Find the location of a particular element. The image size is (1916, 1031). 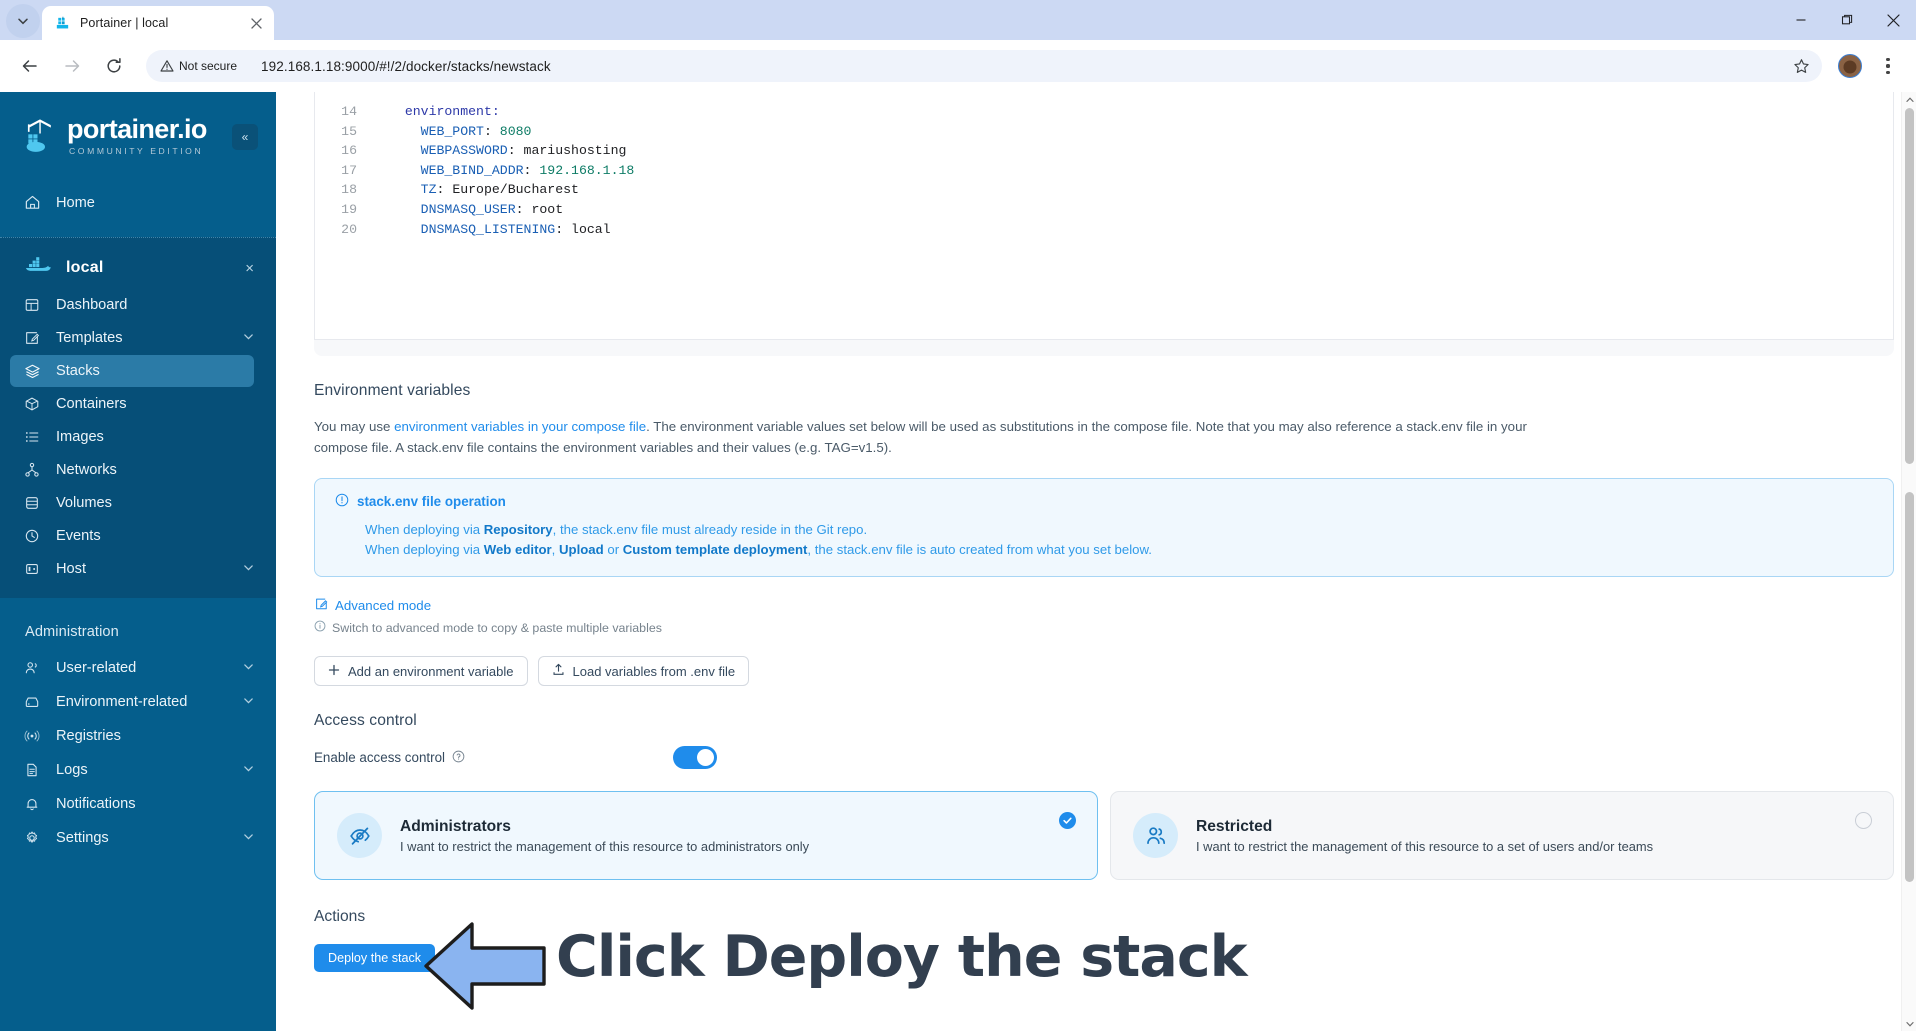

sidebar-administration-title: Administration is located at coordinates (72, 632).